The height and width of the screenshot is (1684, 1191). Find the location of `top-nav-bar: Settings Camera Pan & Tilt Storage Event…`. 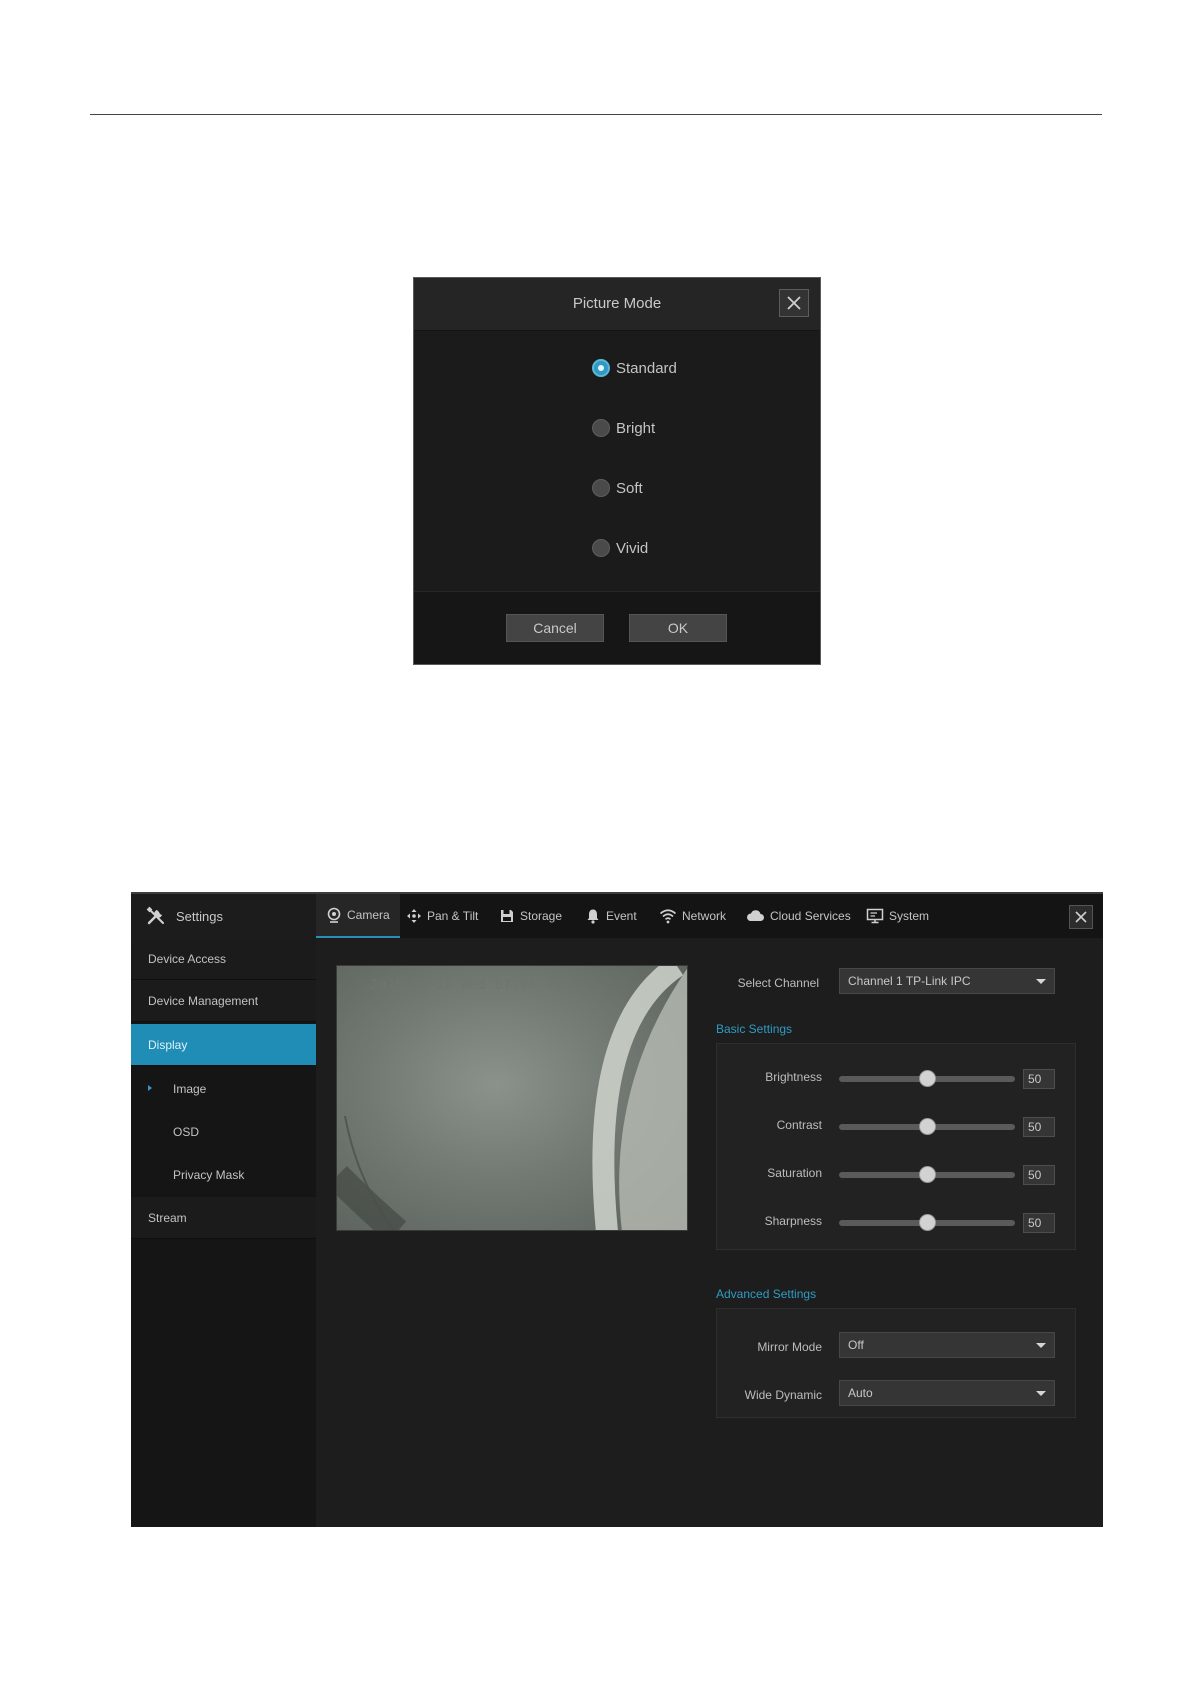

top-nav-bar: Settings Camera Pan & Tilt Storage Event… is located at coordinates (617, 916).